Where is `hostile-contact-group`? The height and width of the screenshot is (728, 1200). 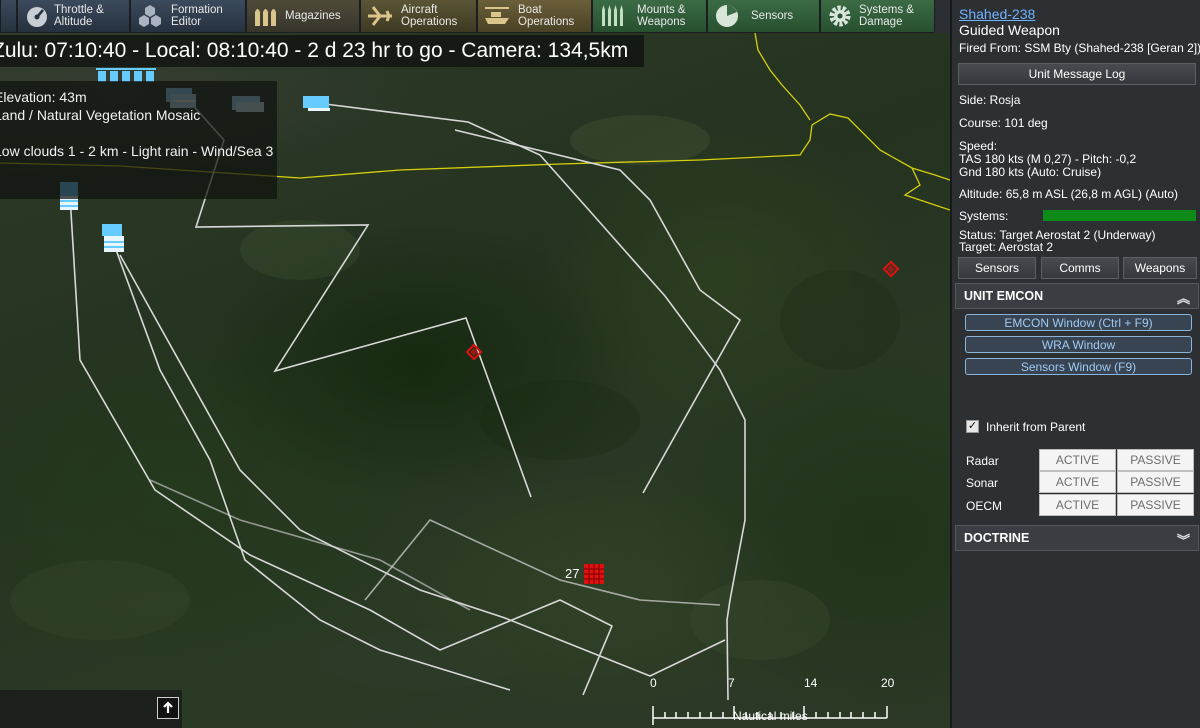 hostile-contact-group is located at coordinates (594, 574).